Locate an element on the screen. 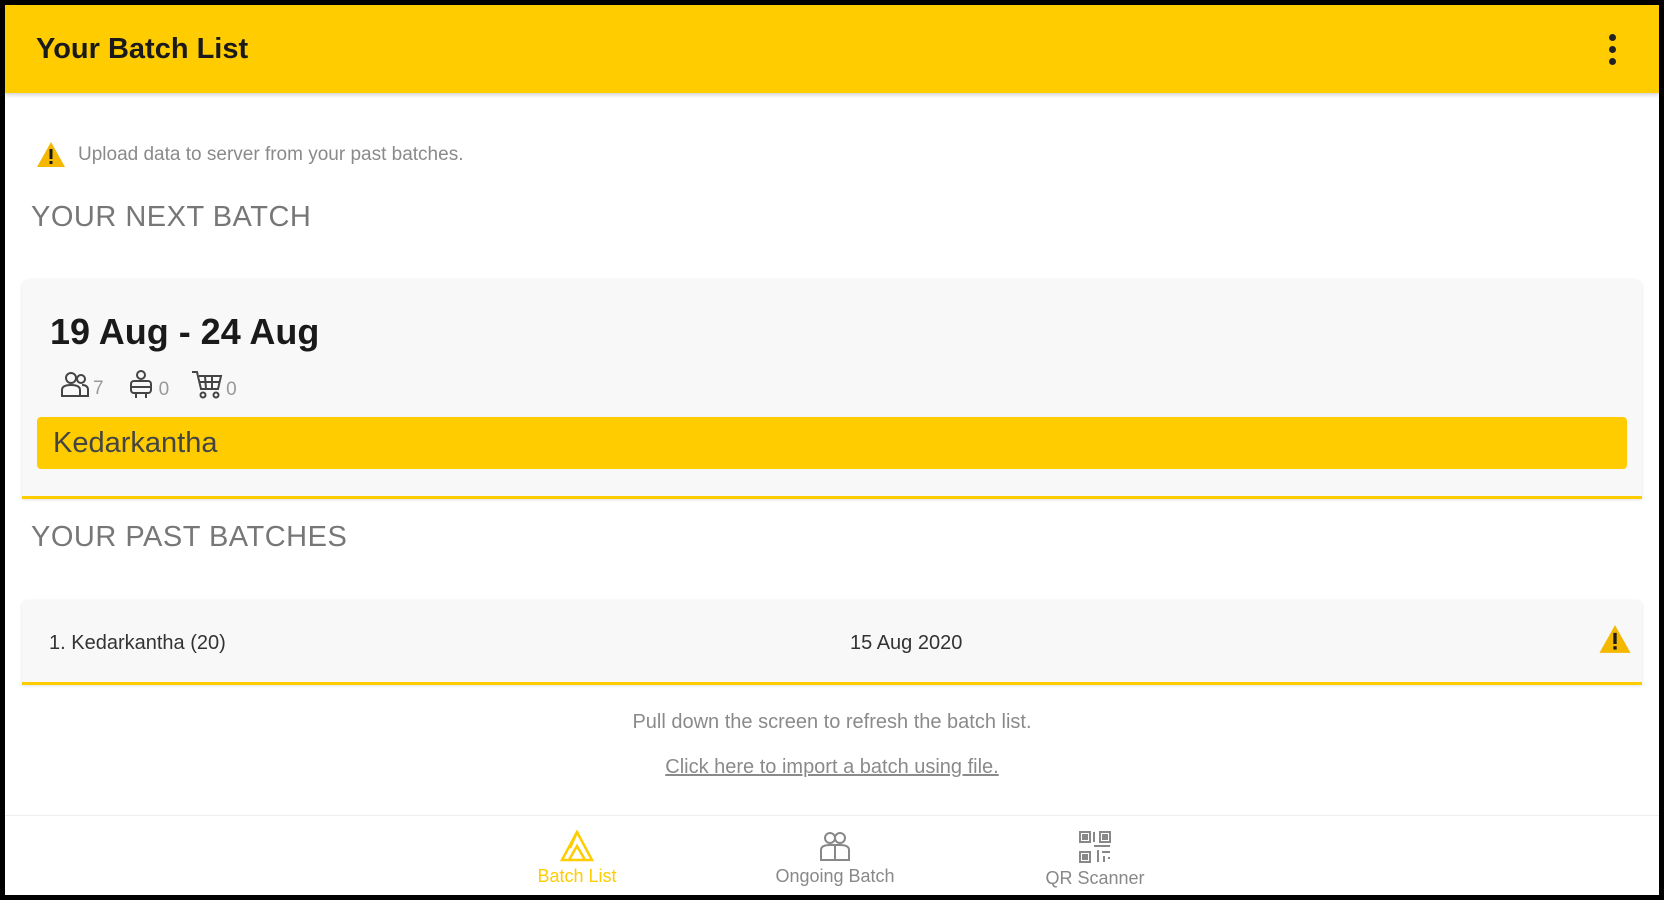 The height and width of the screenshot is (900, 1664). cart-stat: 0 is located at coordinates (214, 384).